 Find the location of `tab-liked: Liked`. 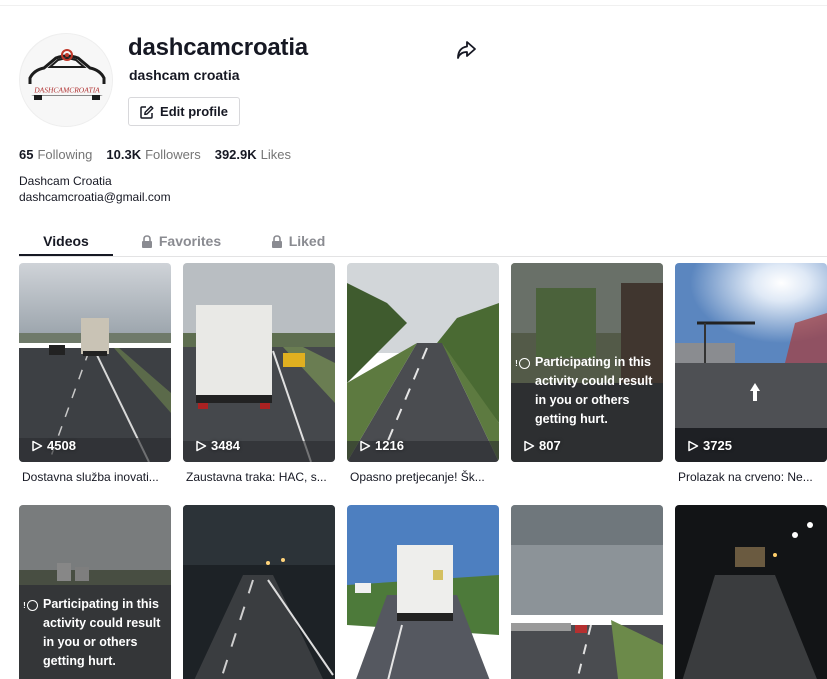

tab-liked: Liked is located at coordinates (298, 242).